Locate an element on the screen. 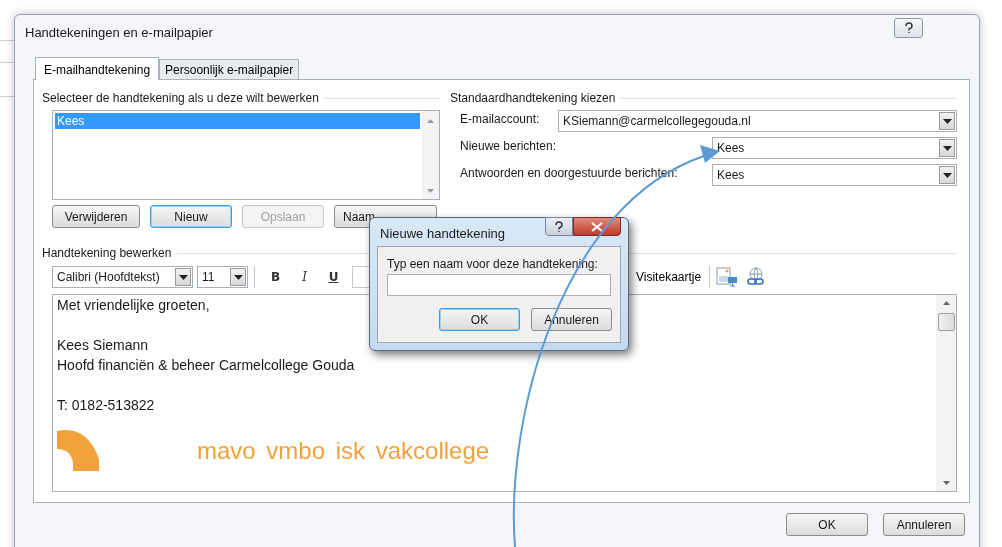 This screenshot has height=547, width=1002. close-button is located at coordinates (597, 226).